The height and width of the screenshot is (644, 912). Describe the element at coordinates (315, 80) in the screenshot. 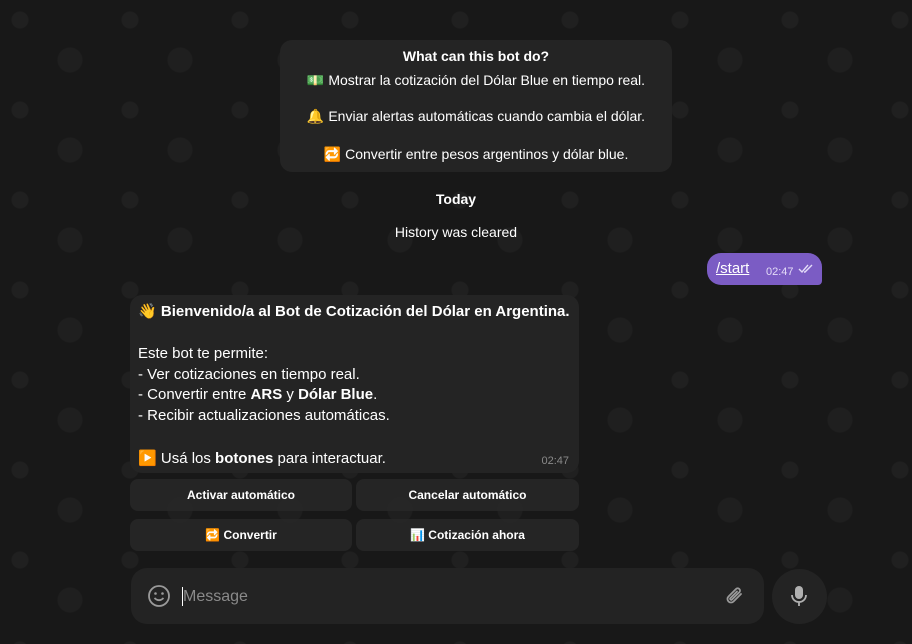

I see `money-icon: 💵` at that location.